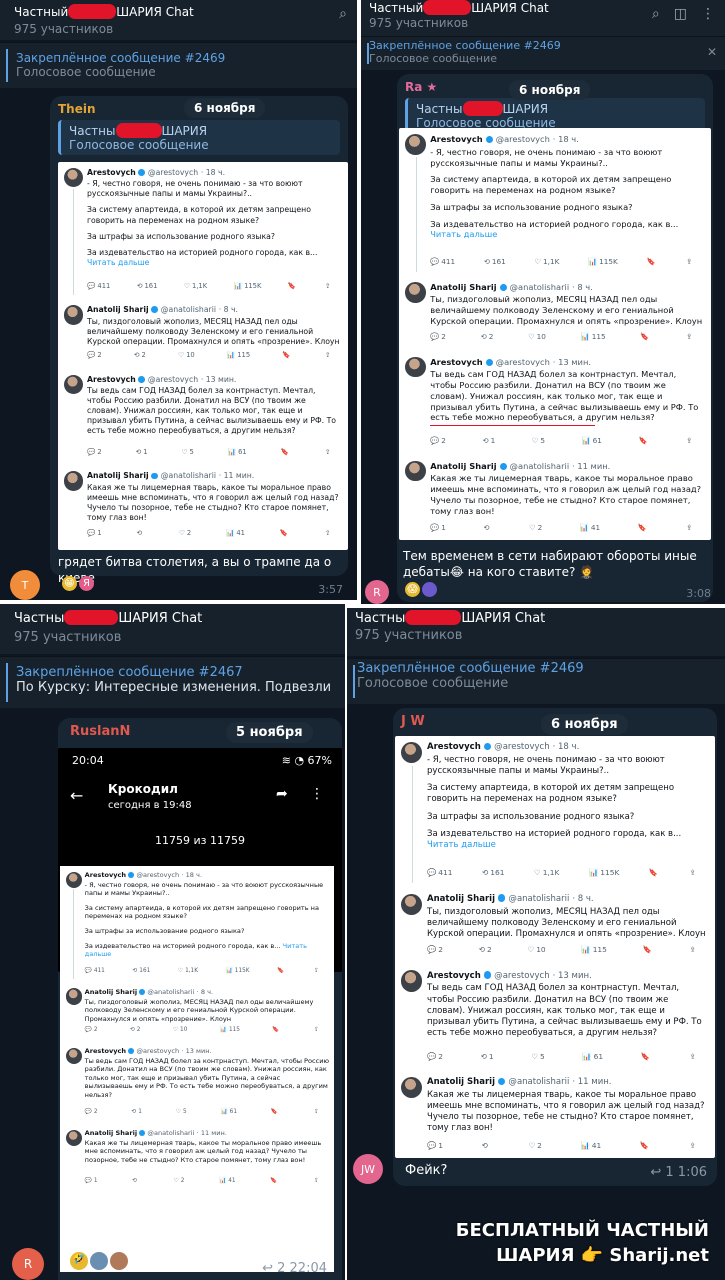 Image resolution: width=725 pixels, height=1280 pixels. I want to click on retweet-icon: ⟲161, so click(147, 286).